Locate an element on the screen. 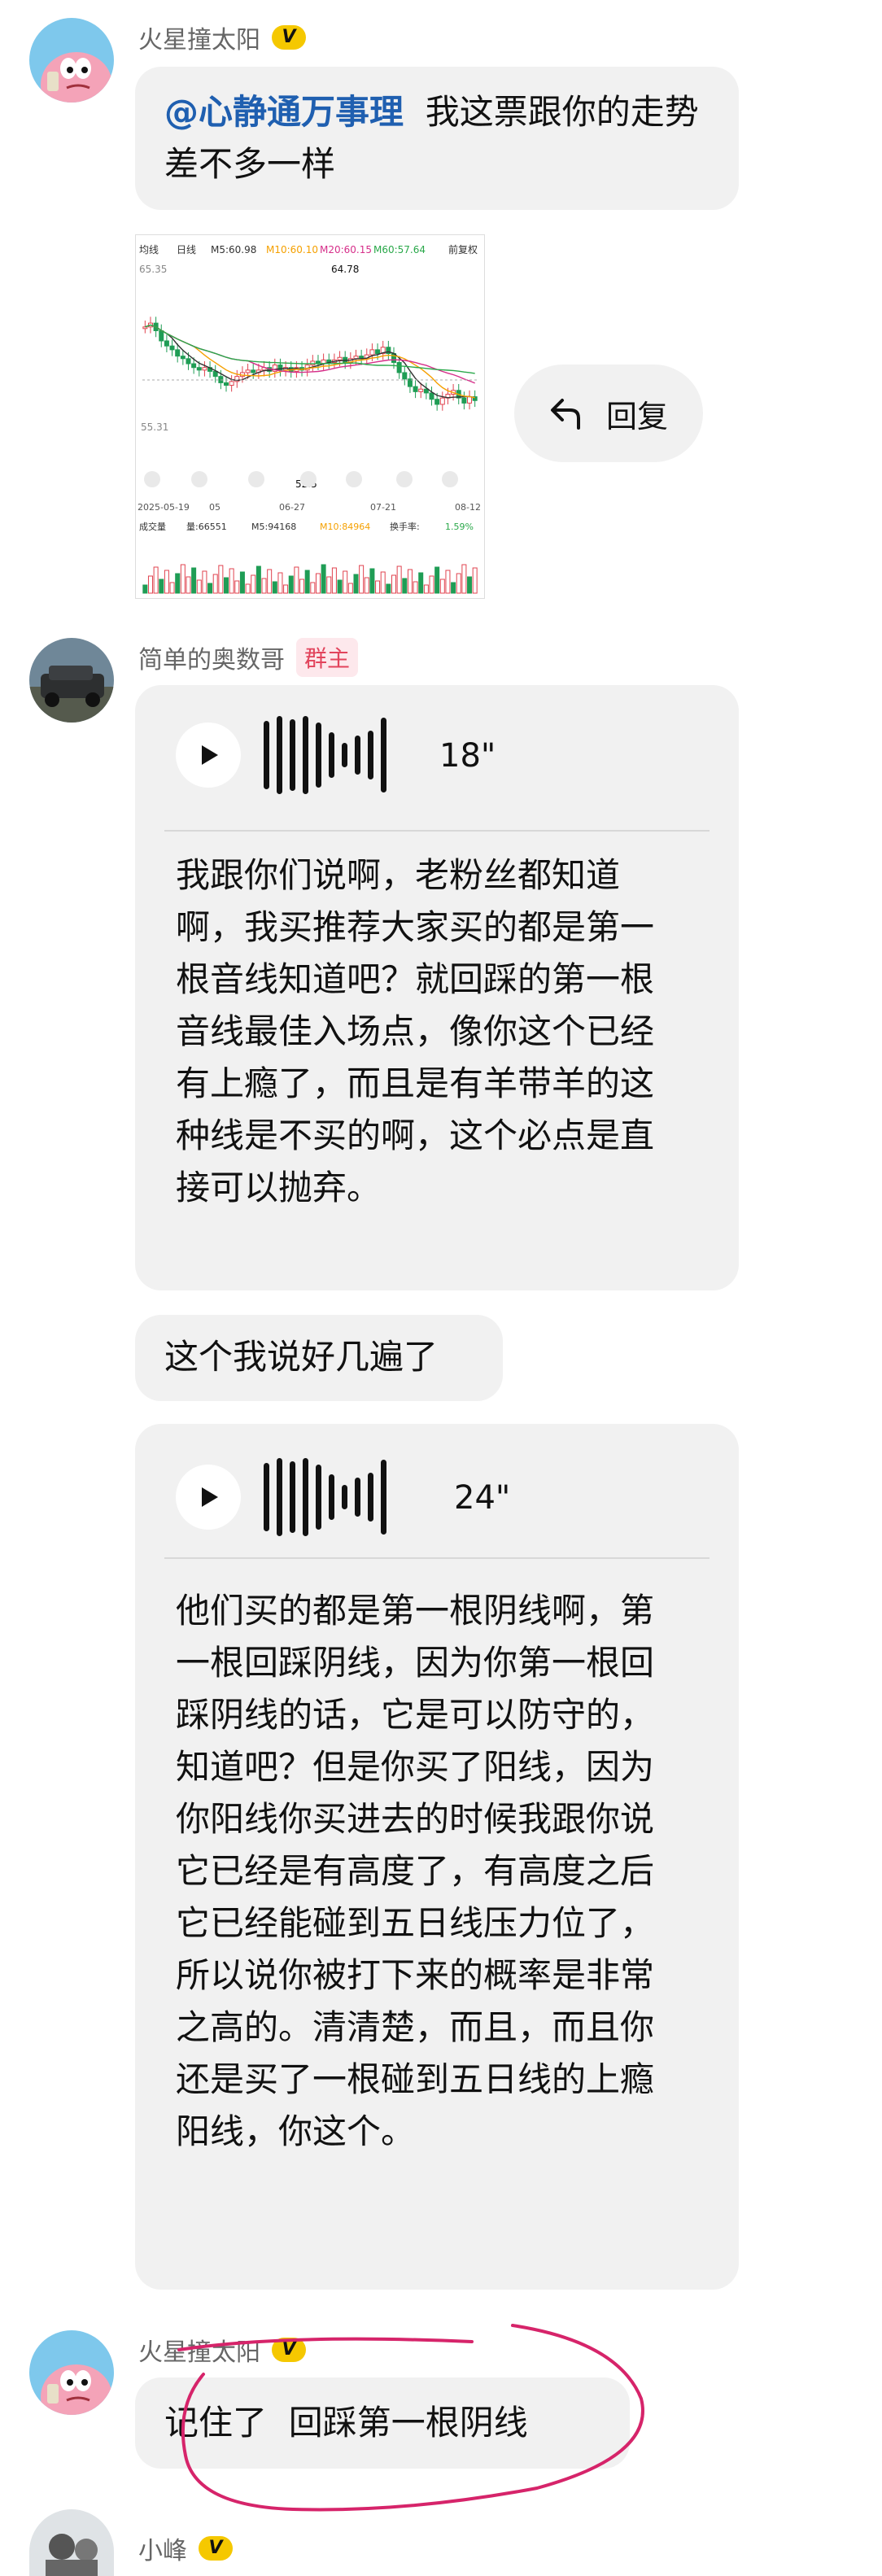  chart-date-label: 2025-05-19 is located at coordinates (164, 507).